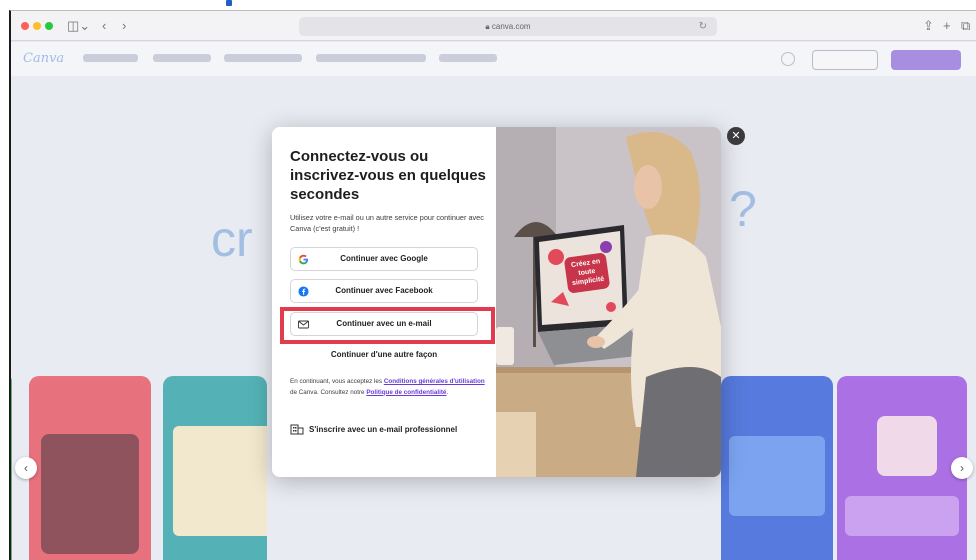 The width and height of the screenshot is (976, 560). I want to click on privacy-policy-link: Politique de confidentialité, so click(406, 392).